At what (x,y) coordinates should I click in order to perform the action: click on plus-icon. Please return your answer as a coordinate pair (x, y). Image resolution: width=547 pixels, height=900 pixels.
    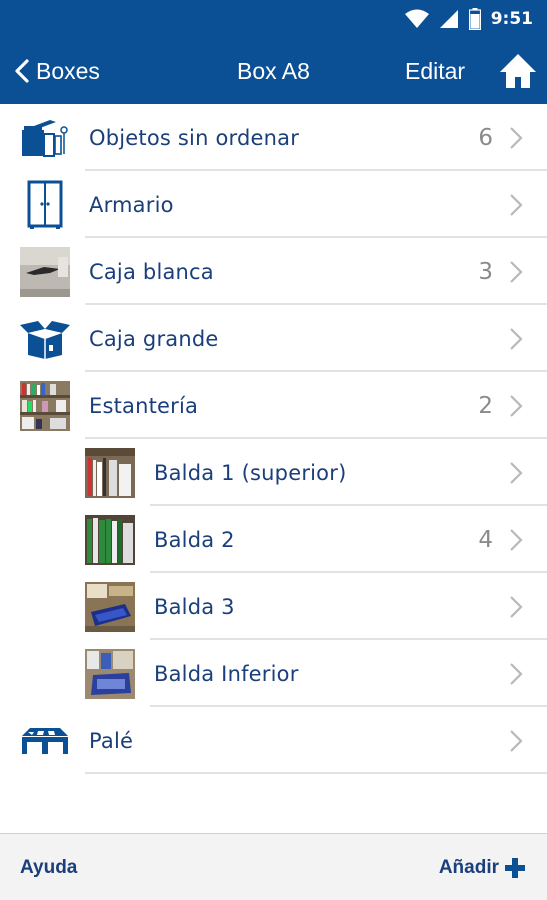
    Looking at the image, I should click on (515, 867).